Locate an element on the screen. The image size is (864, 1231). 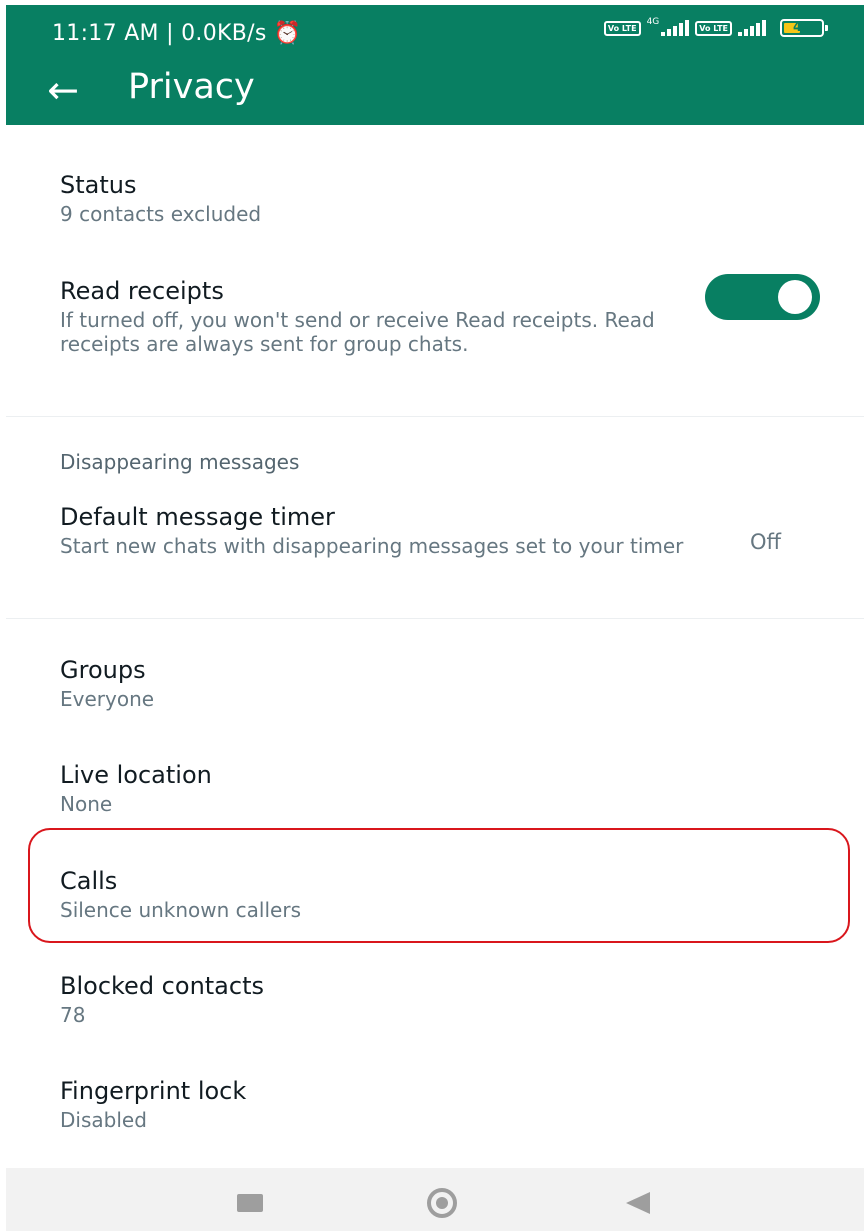
status-bar-time: 11:17 AM | 0.0KB/s ⏰ is located at coordinates (177, 33).